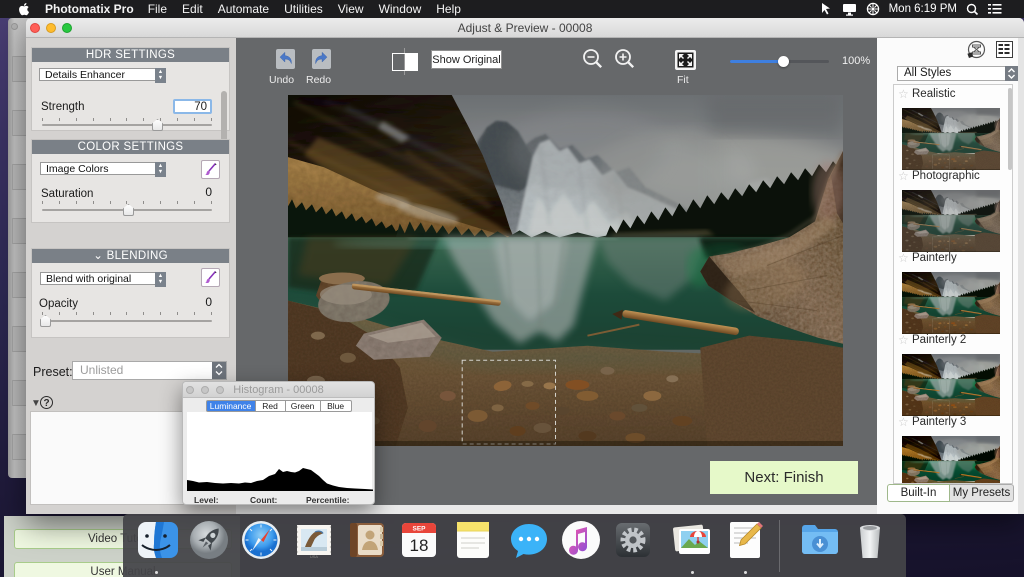  I want to click on svg-text: 18, so click(419, 545).